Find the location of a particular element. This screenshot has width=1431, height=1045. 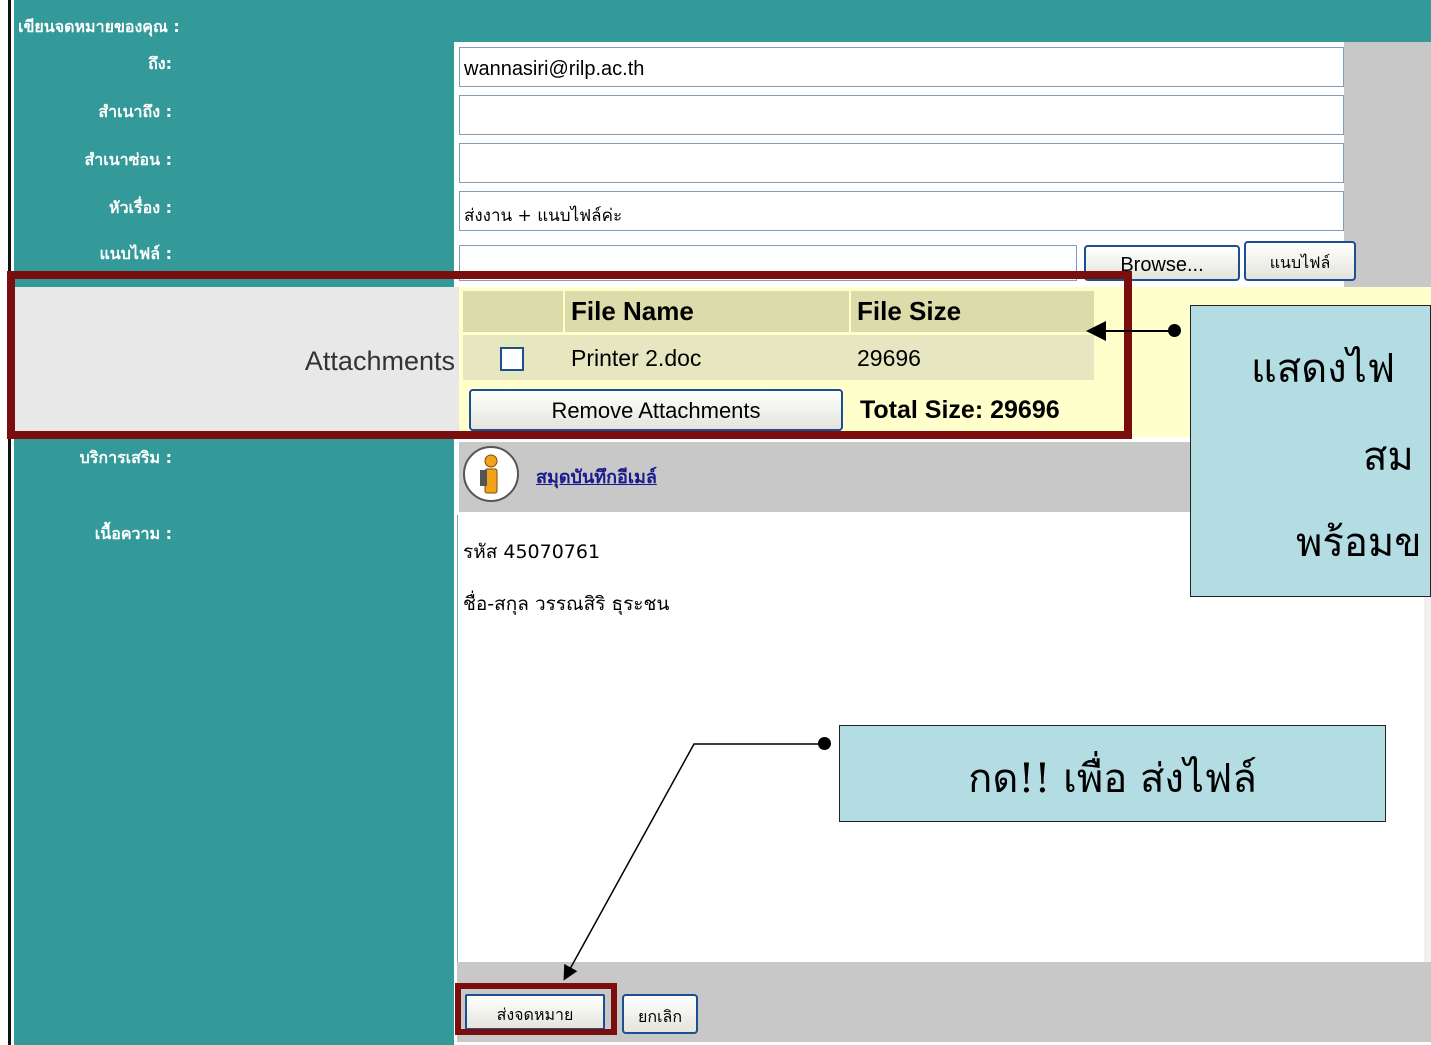

header-bar is located at coordinates (722, 21).